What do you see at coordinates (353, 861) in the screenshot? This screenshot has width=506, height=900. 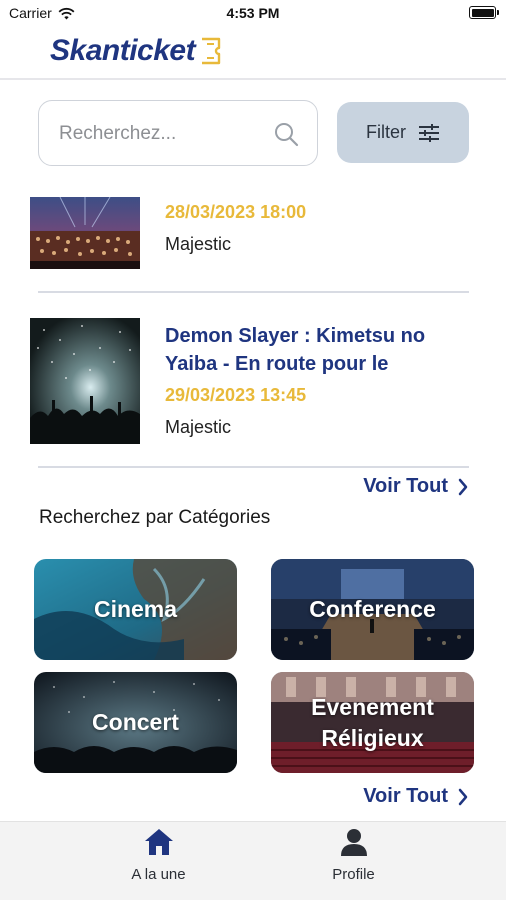 I see `tab-profile: Profile` at bounding box center [353, 861].